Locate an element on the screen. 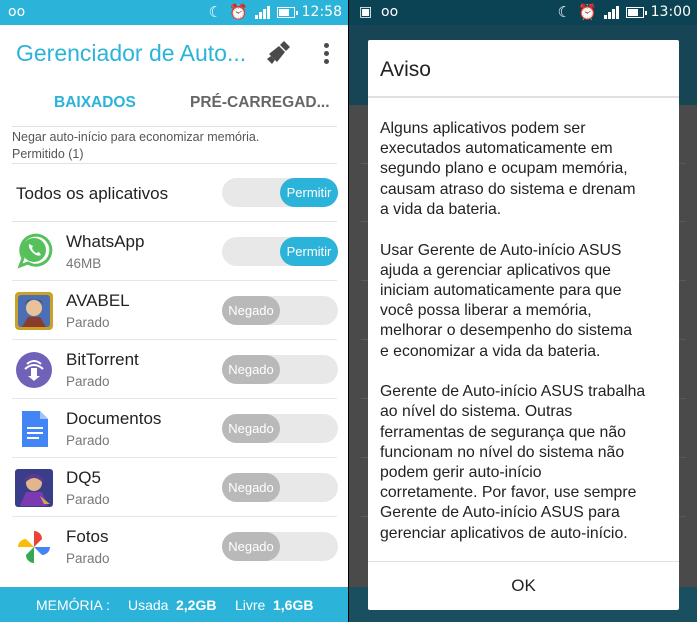 Image resolution: width=697 pixels, height=622 pixels. app-name: AVABEL is located at coordinates (98, 300).